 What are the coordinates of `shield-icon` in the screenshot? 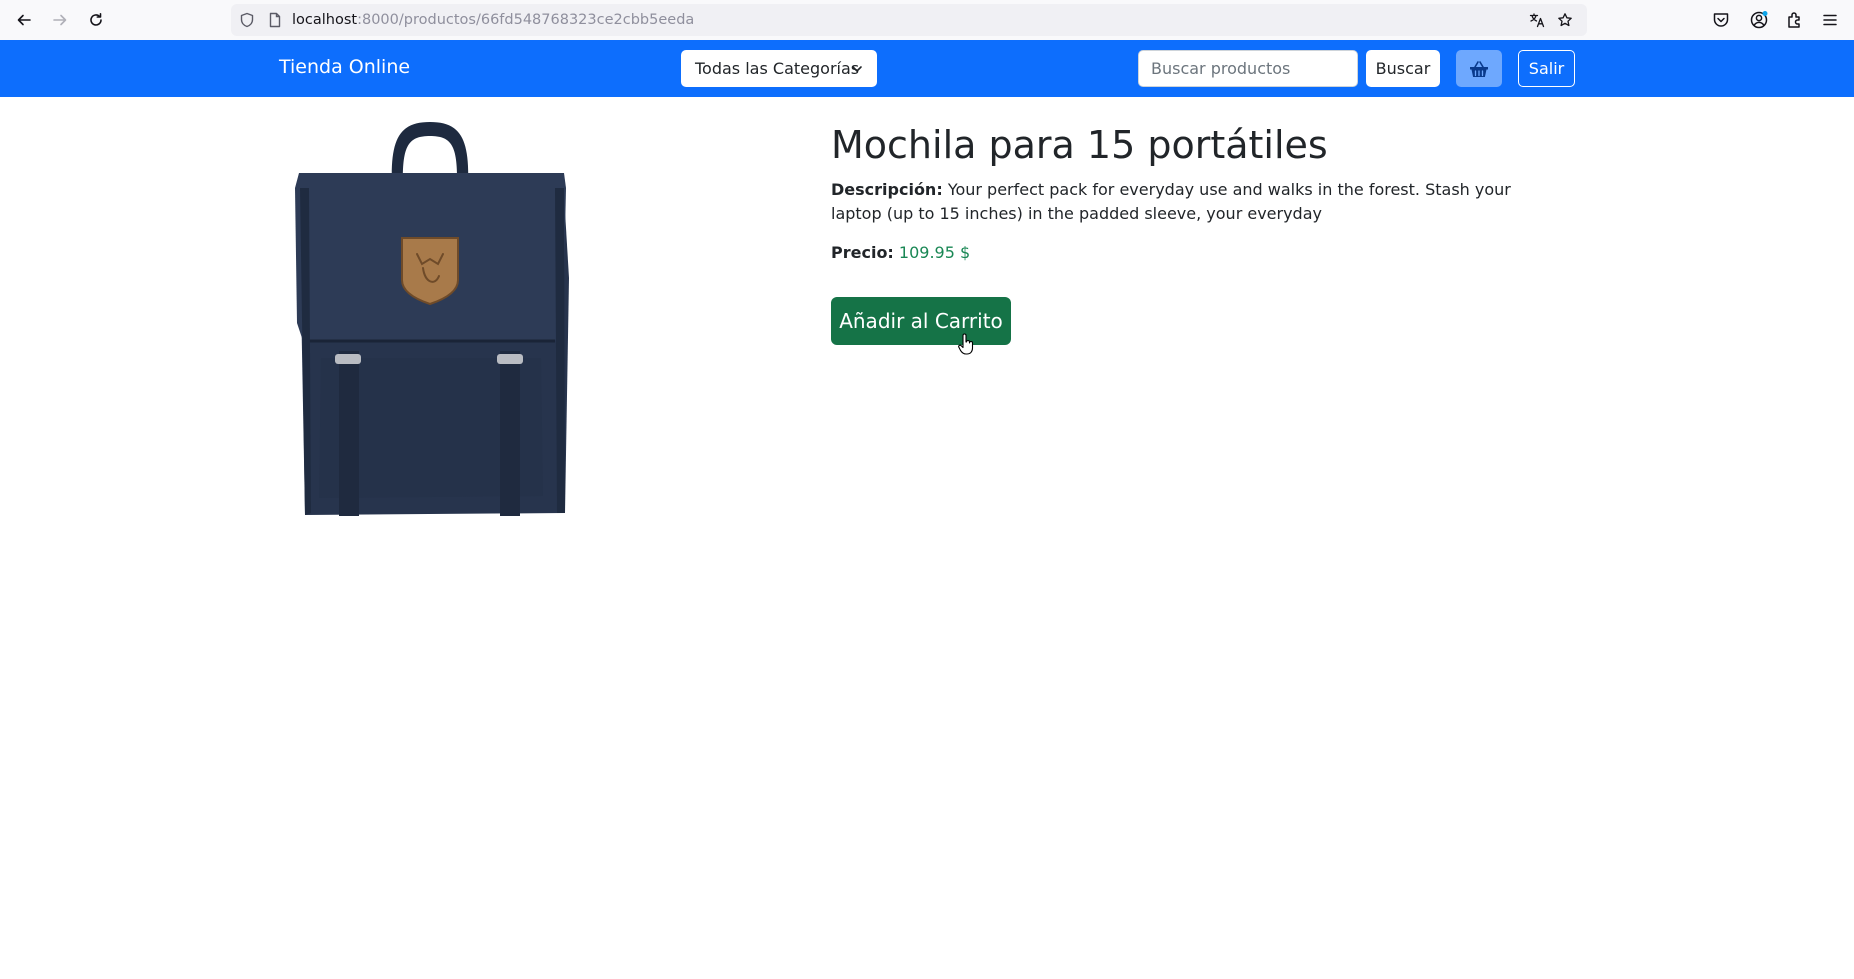 It's located at (247, 20).